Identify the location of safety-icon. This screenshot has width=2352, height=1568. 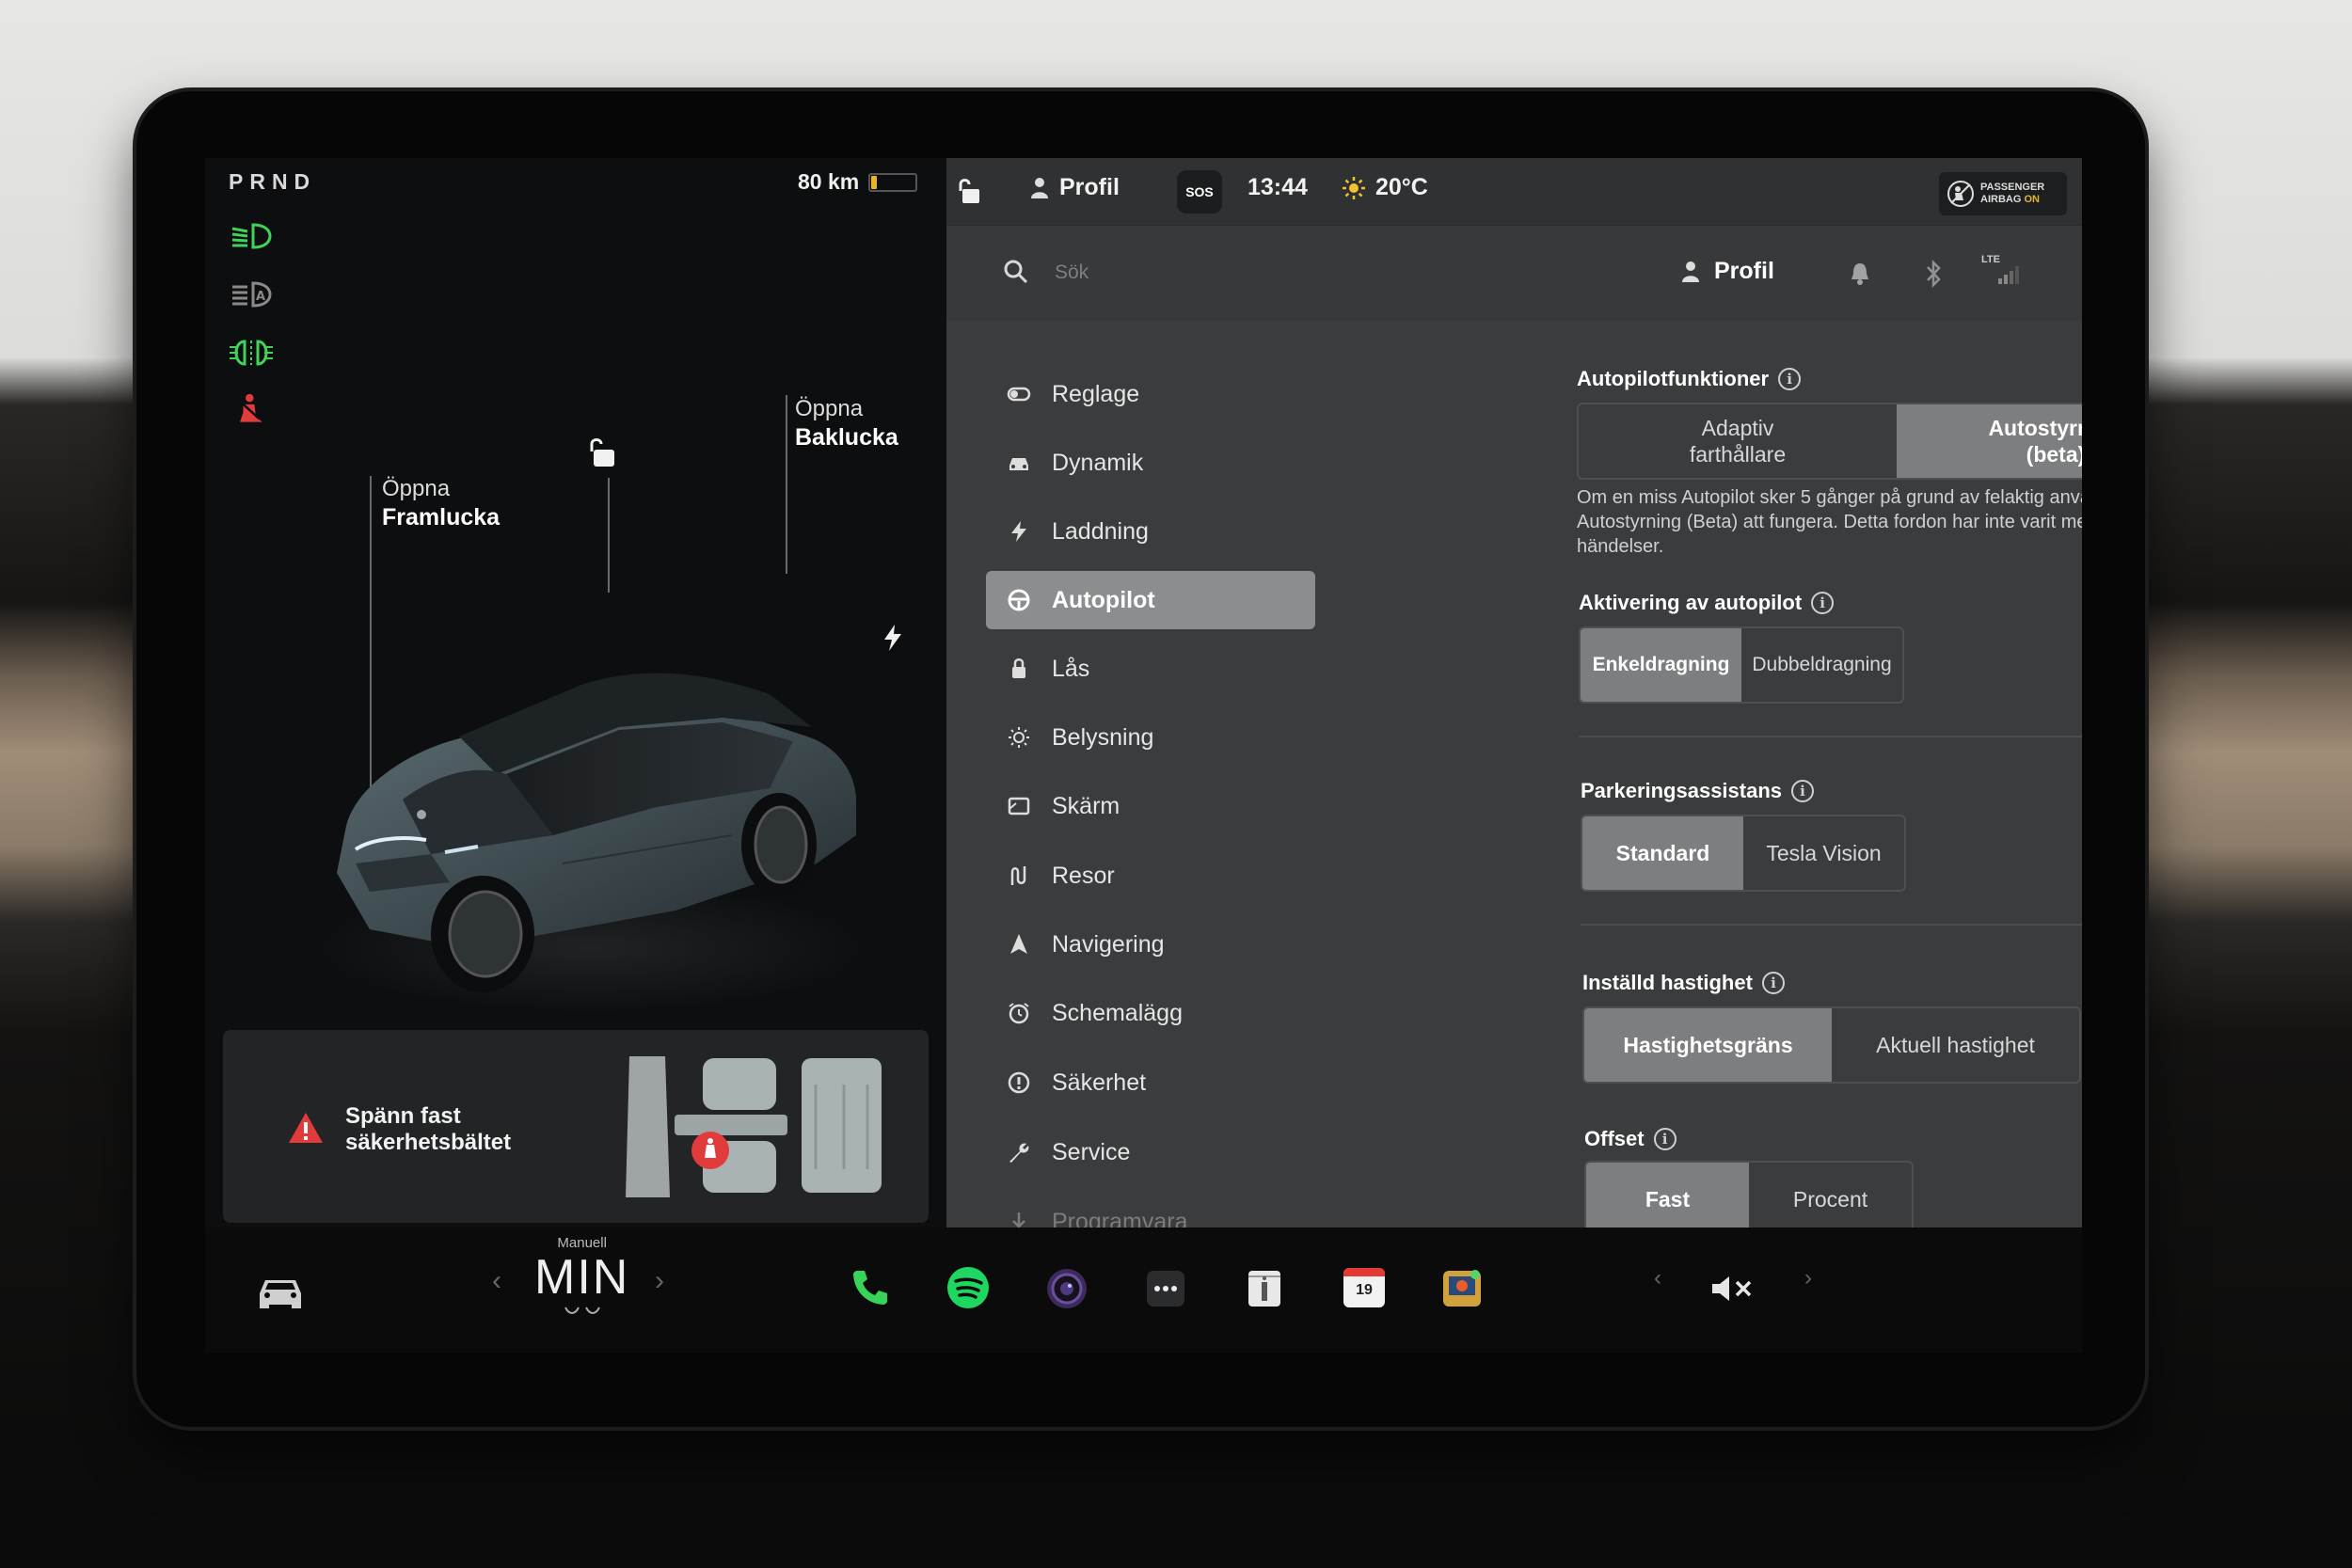
(1019, 1082).